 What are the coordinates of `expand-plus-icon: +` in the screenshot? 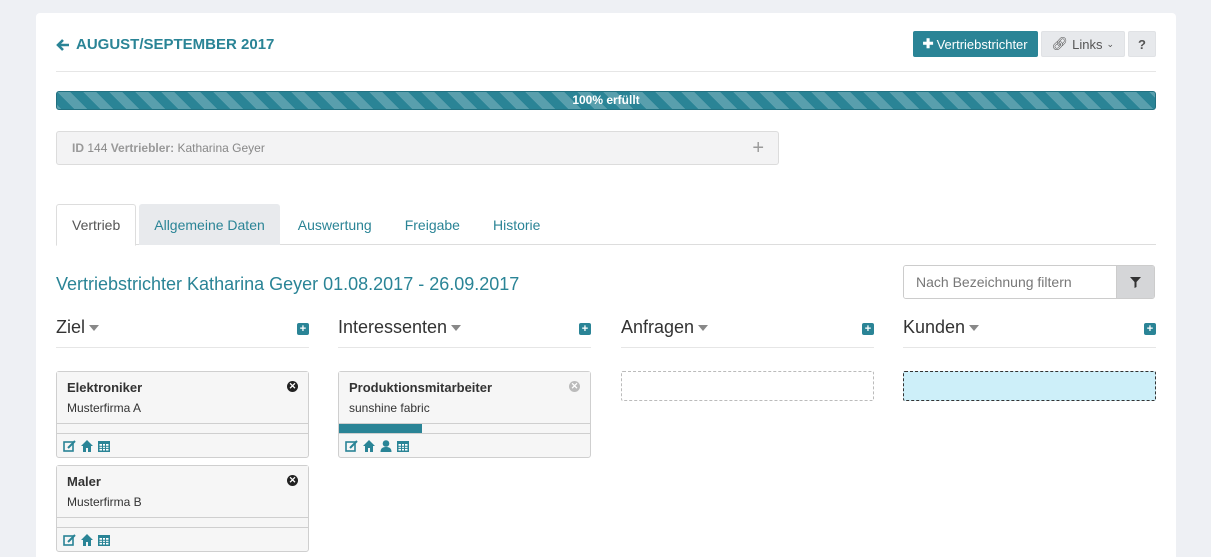 It's located at (758, 148).